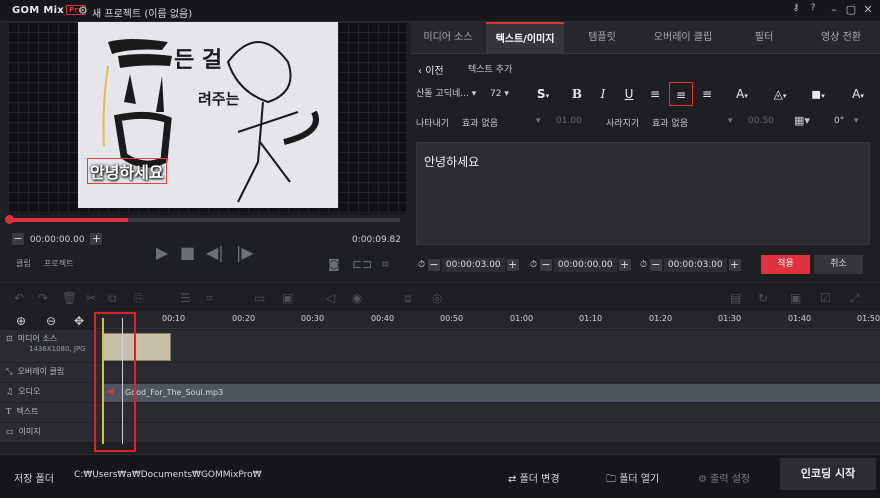  What do you see at coordinates (431, 69) in the screenshot?
I see `back-button: ‹ 이전` at bounding box center [431, 69].